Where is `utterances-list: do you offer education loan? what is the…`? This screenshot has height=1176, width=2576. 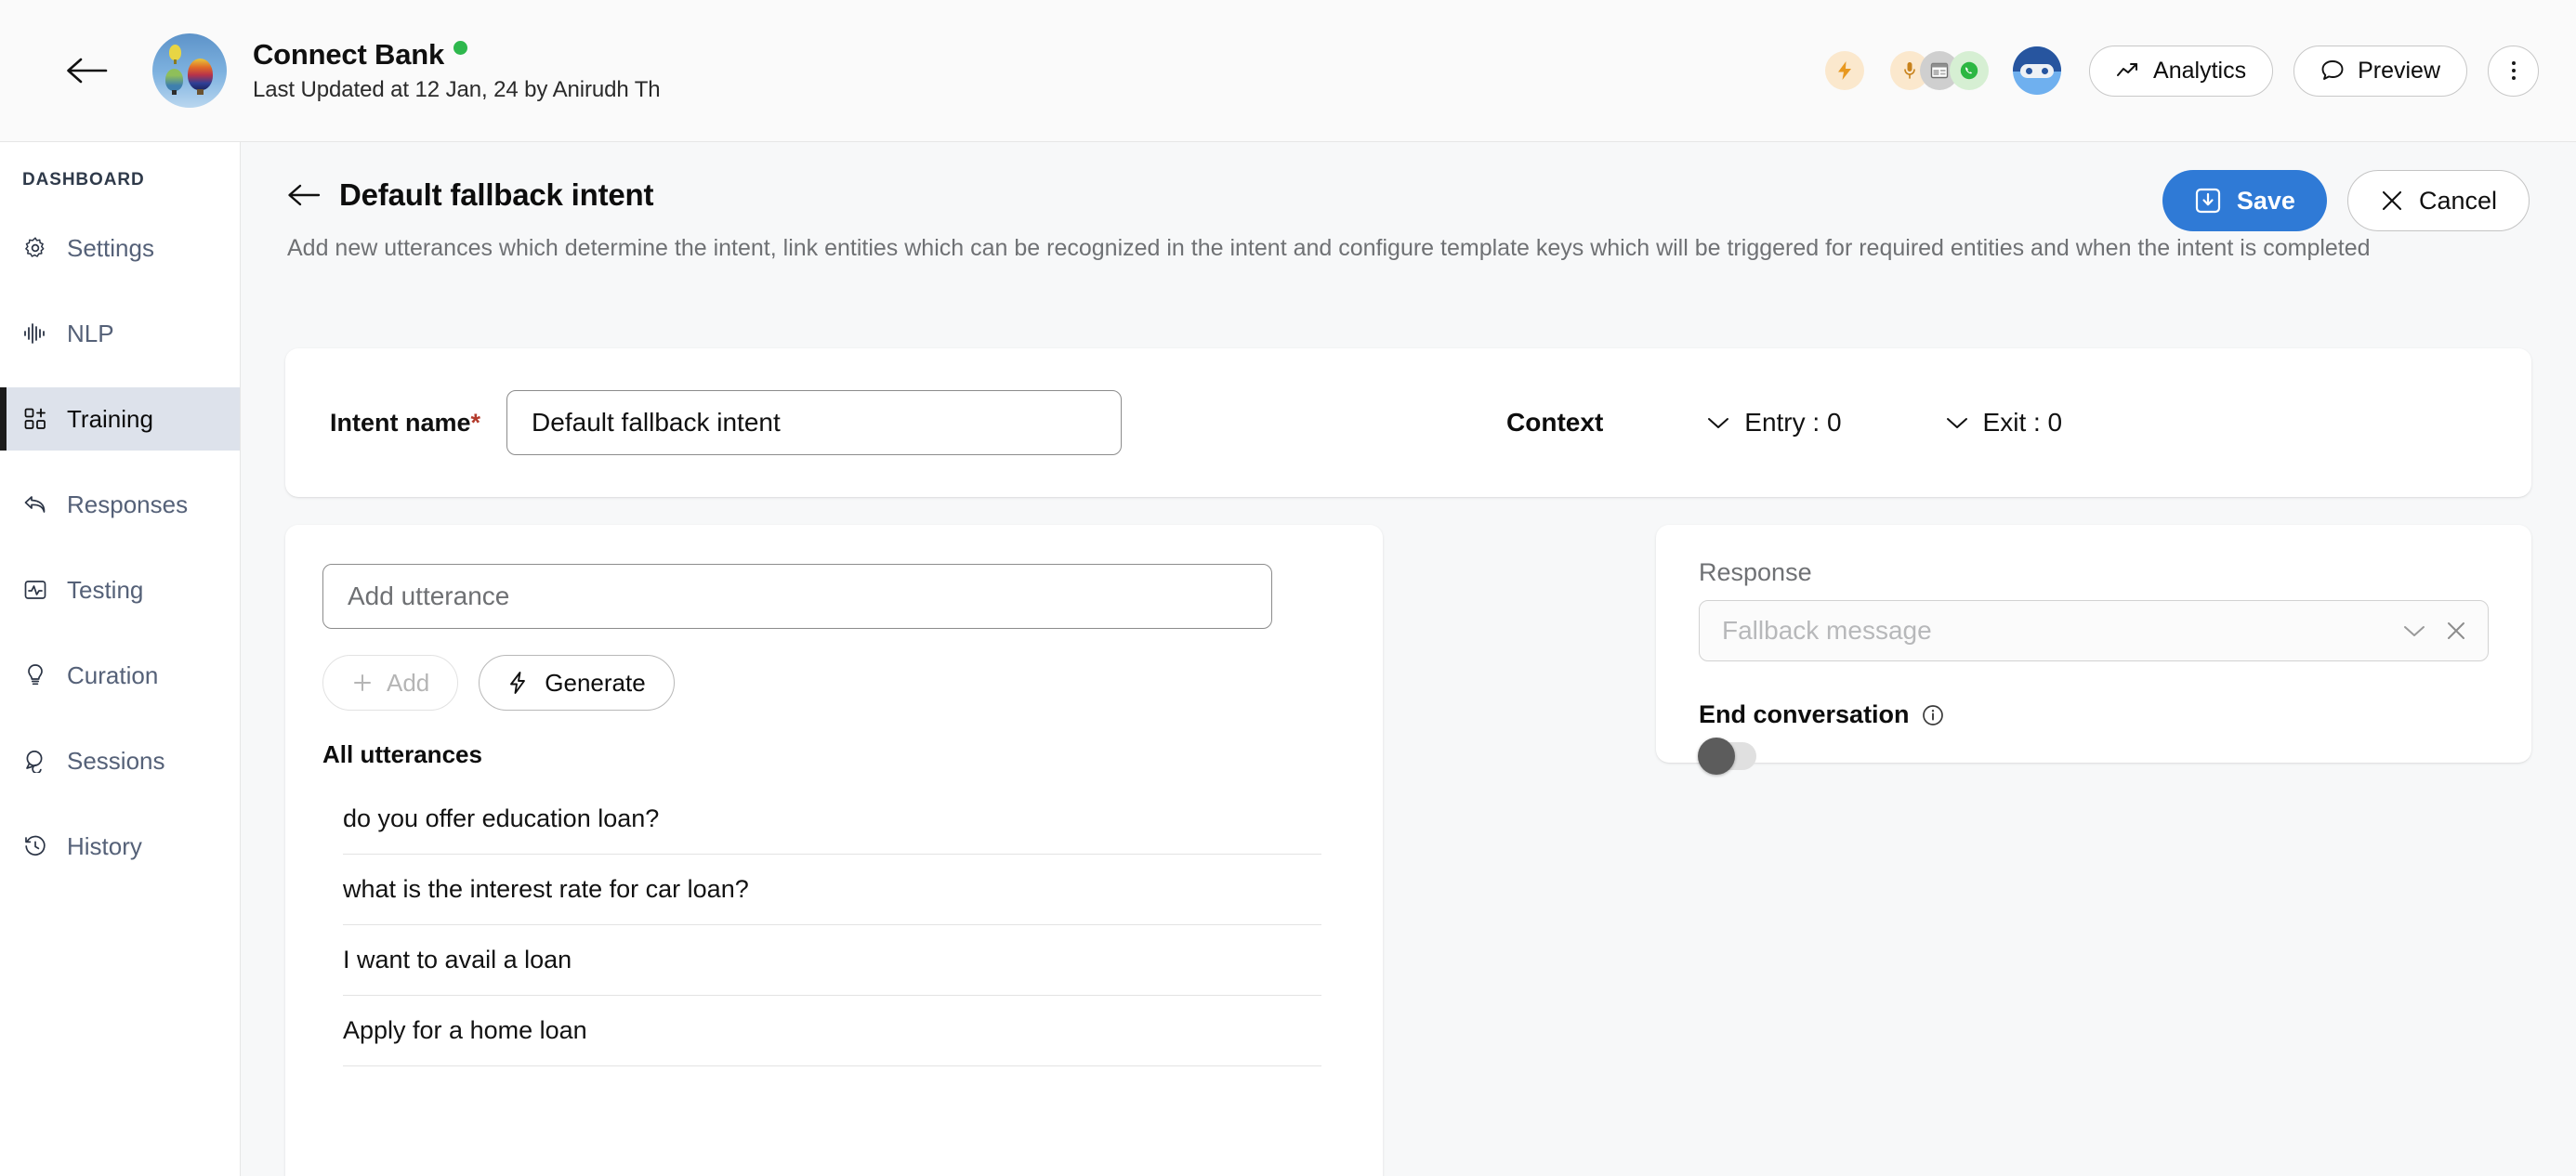 utterances-list: do you offer education loan? what is the… is located at coordinates (834, 925).